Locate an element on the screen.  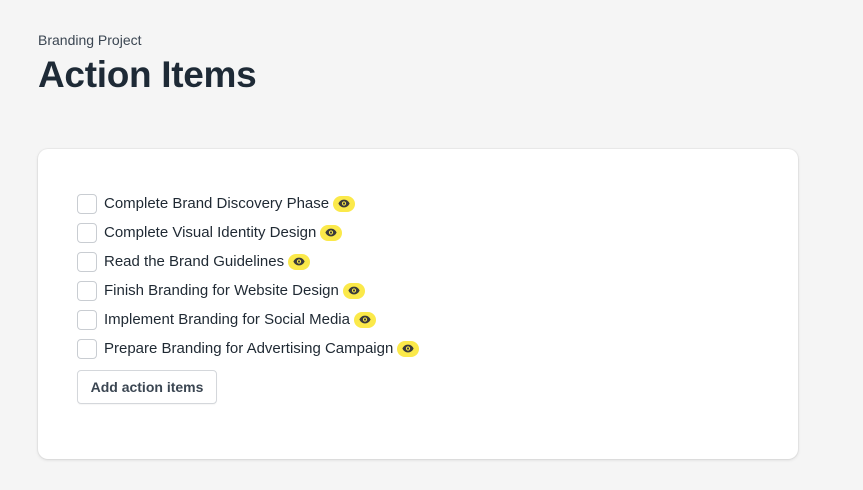
list-item: Read the Brand Guidelines is located at coordinates (248, 261).